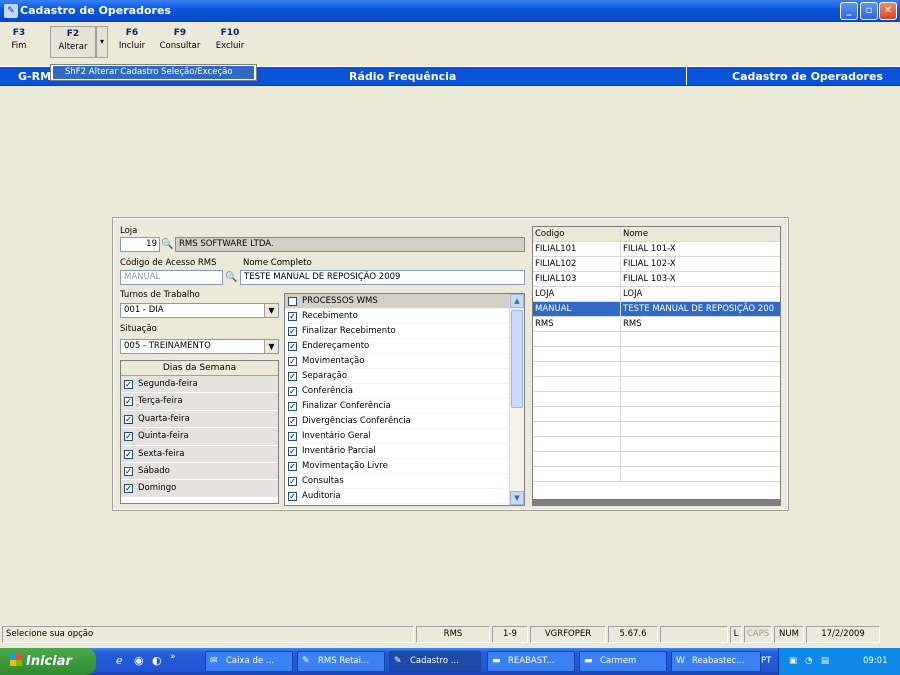  What do you see at coordinates (199, 419) in the screenshot?
I see `dia-quarta: ✓ Quarta-feira` at bounding box center [199, 419].